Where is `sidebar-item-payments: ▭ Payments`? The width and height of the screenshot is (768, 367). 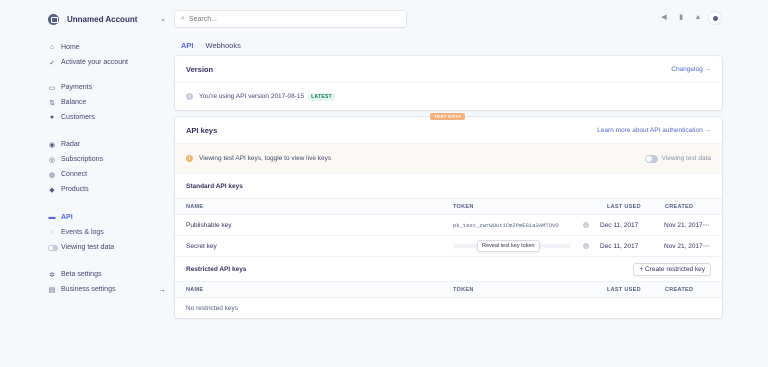 sidebar-item-payments: ▭ Payments is located at coordinates (107, 87).